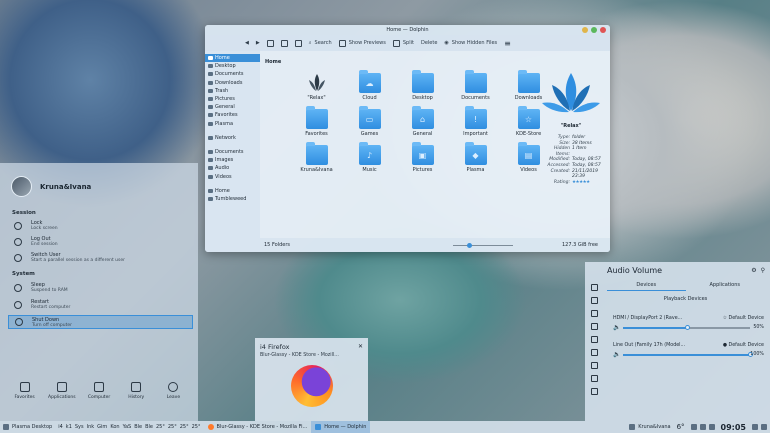 Image resolution: width=770 pixels, height=433 pixels. What do you see at coordinates (232, 199) in the screenshot?
I see `place-device-tumbleweed: Tumbleweed` at bounding box center [232, 199].